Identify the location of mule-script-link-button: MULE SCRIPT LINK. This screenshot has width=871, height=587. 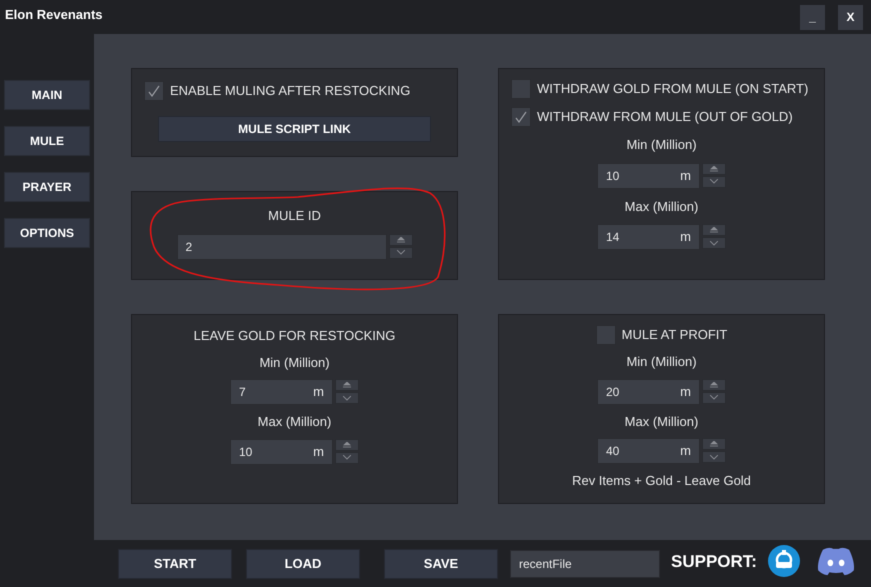
(294, 129).